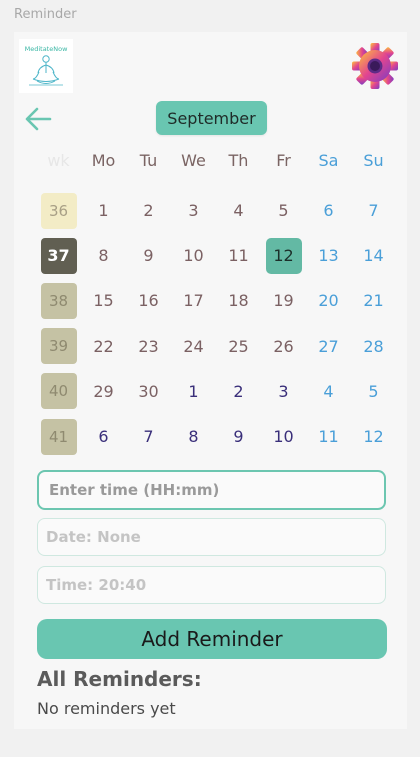 The image size is (420, 757). What do you see at coordinates (103, 300) in the screenshot?
I see `day-cell: 15` at bounding box center [103, 300].